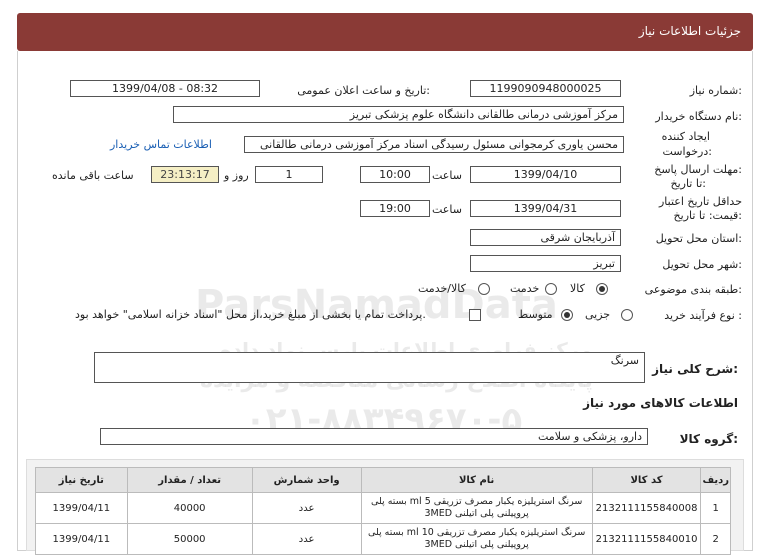 This screenshot has height=555, width=770. Describe the element at coordinates (236, 175) in the screenshot. I see `days-label: روز و` at that location.